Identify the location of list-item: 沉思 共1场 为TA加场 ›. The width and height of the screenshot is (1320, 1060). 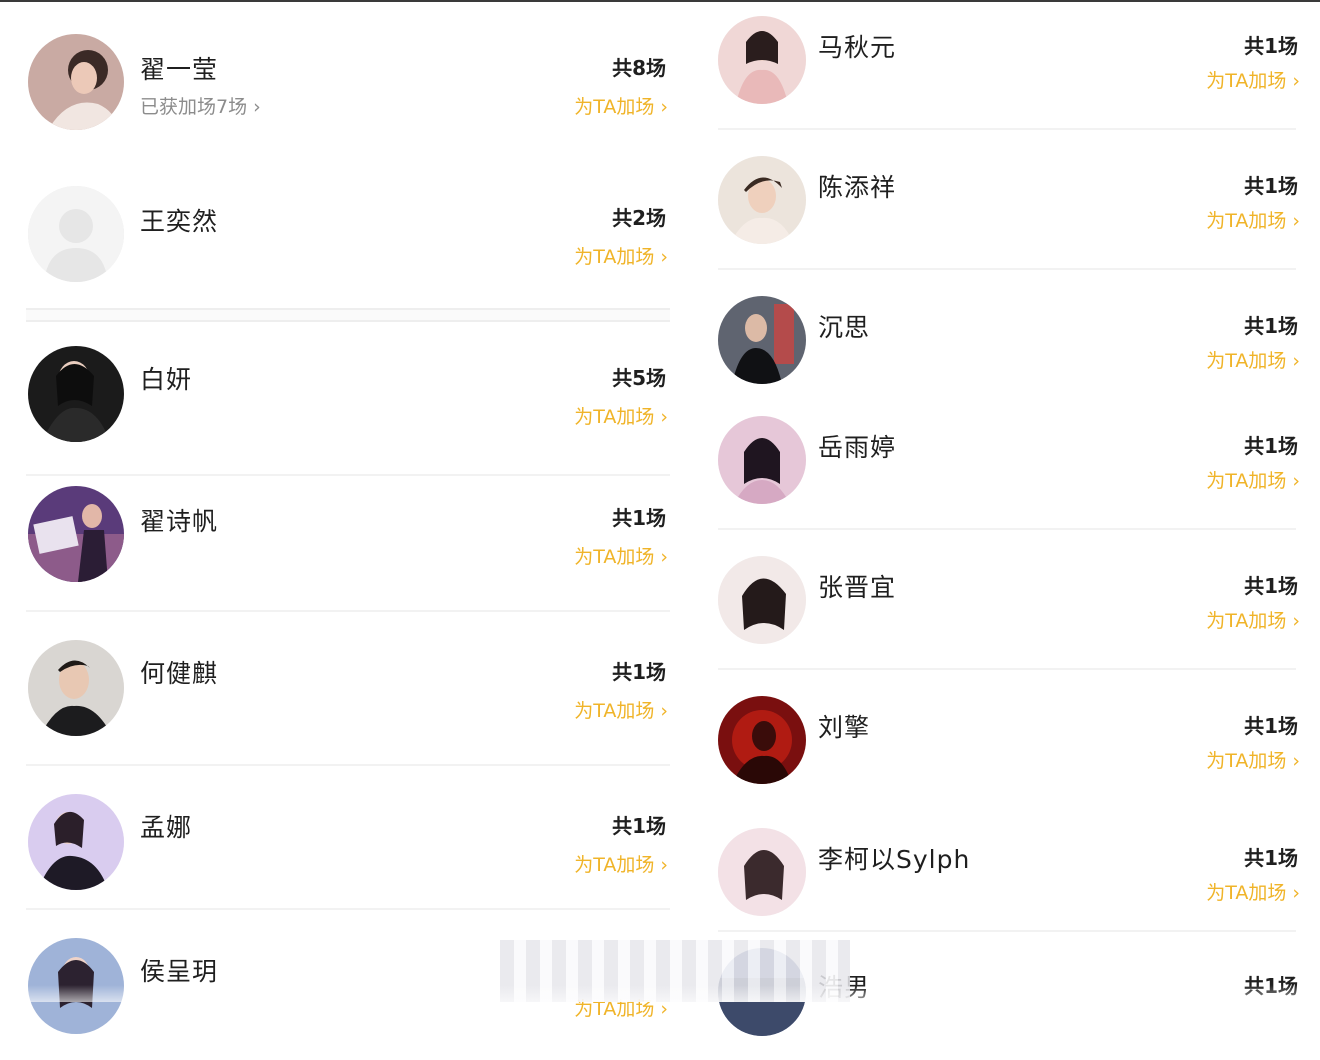
(1010, 340).